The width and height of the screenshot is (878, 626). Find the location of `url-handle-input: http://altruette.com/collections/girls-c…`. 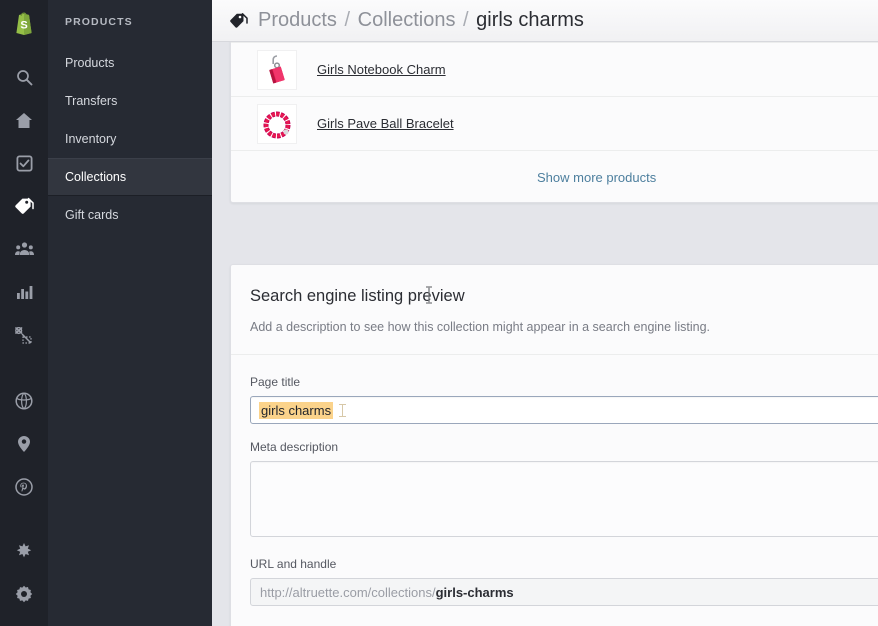

url-handle-input: http://altruette.com/collections/girls-c… is located at coordinates (564, 592).